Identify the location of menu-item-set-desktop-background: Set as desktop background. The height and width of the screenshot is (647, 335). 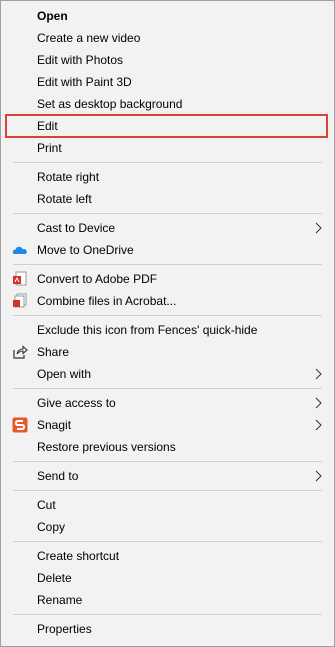
(167, 104).